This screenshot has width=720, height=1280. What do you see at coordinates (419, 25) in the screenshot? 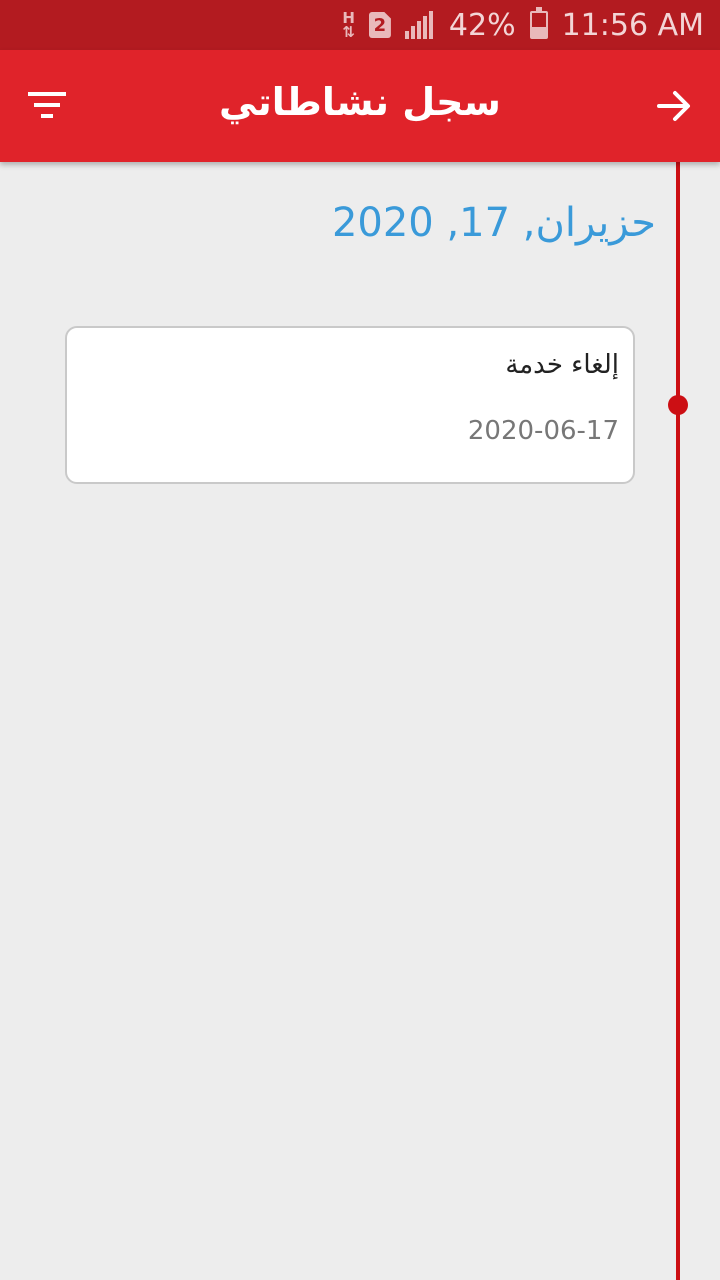
I see `signal-icon` at bounding box center [419, 25].